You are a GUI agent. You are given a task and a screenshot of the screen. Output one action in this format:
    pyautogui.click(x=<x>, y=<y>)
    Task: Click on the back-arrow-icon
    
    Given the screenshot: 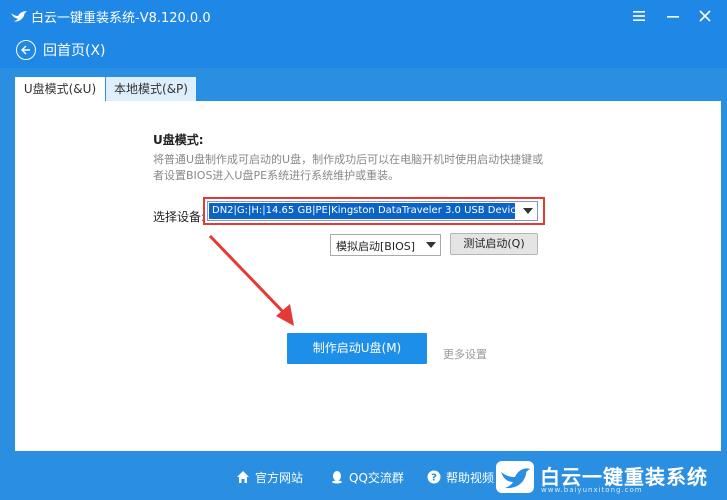 What is the action you would take?
    pyautogui.click(x=26, y=50)
    